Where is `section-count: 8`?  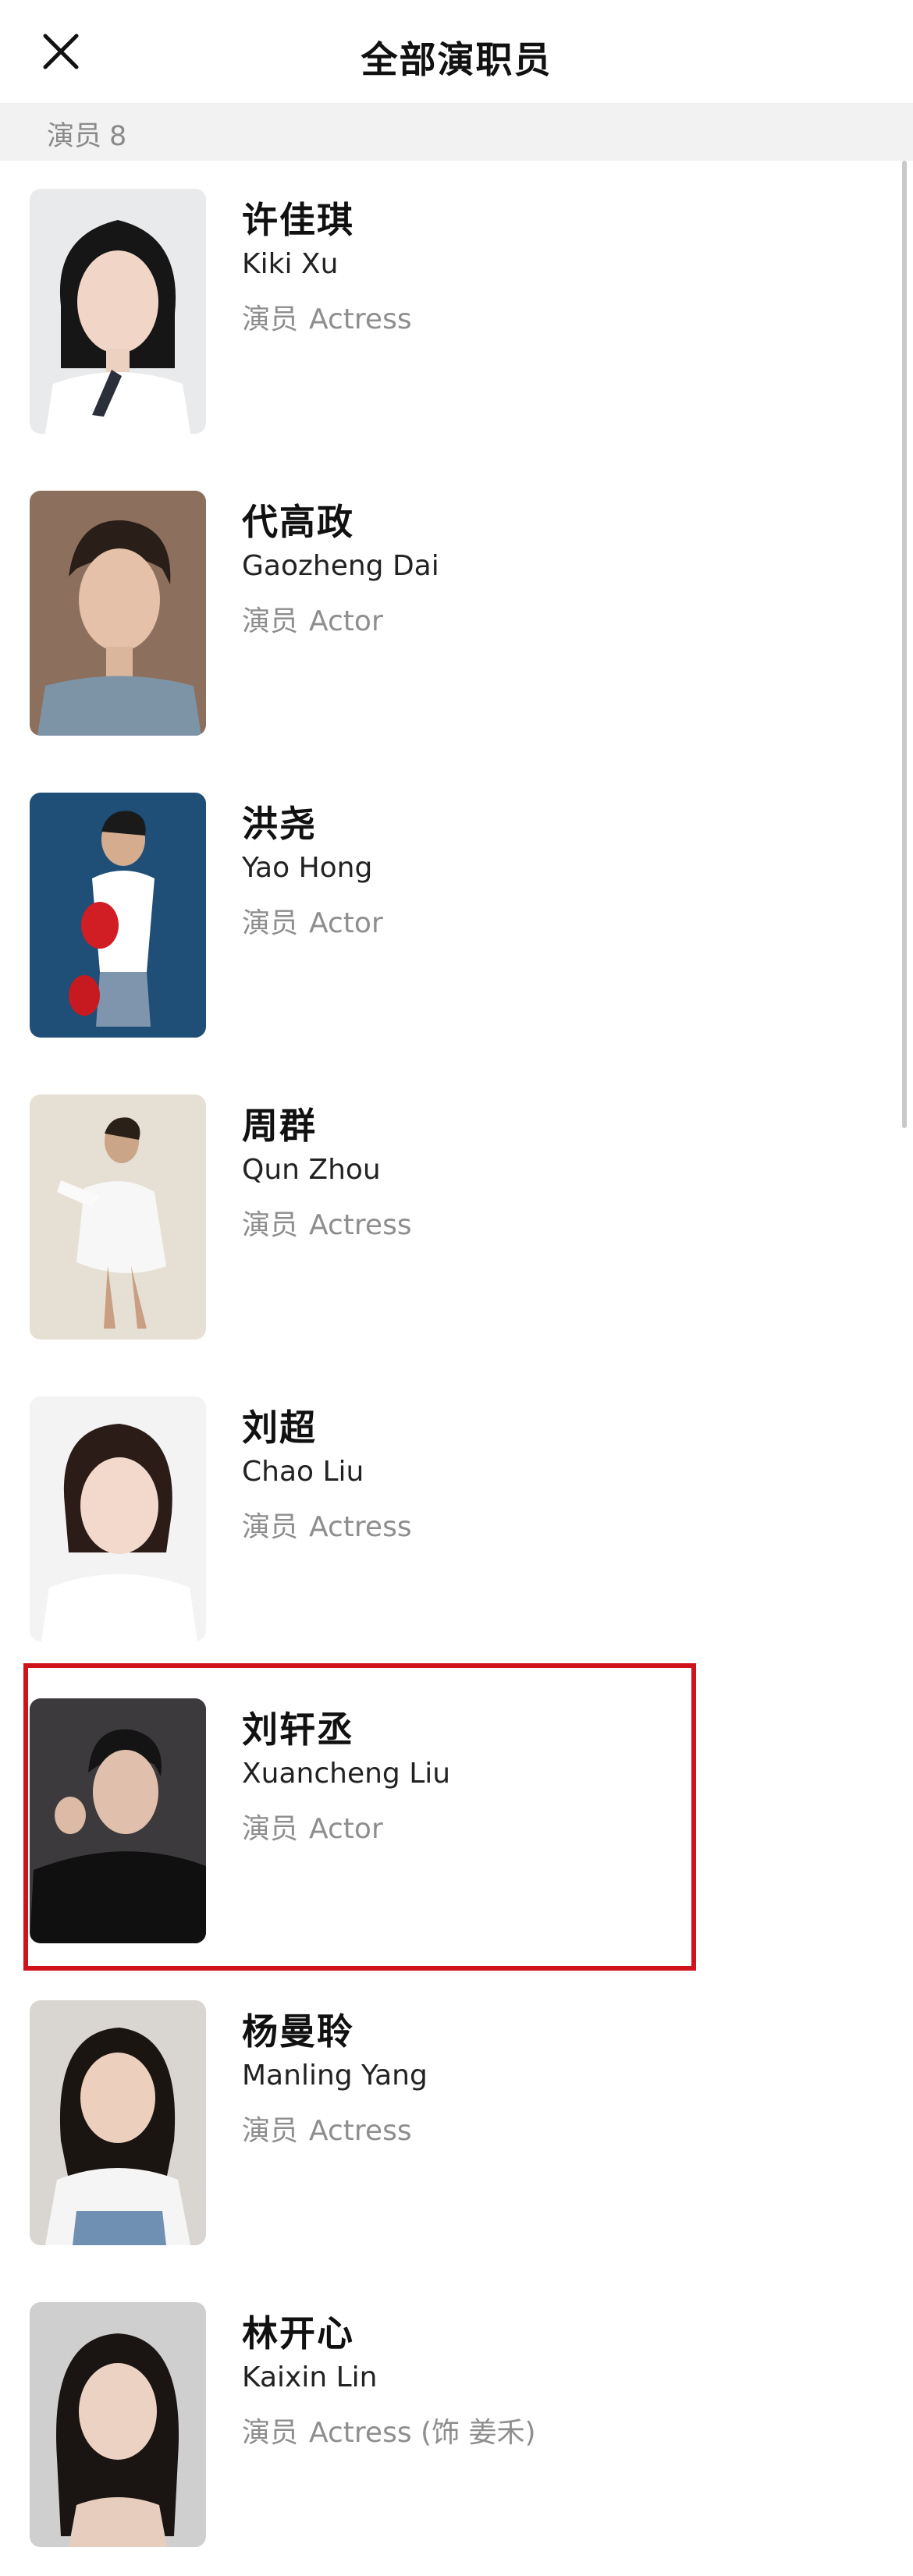
section-count: 8 is located at coordinates (118, 136).